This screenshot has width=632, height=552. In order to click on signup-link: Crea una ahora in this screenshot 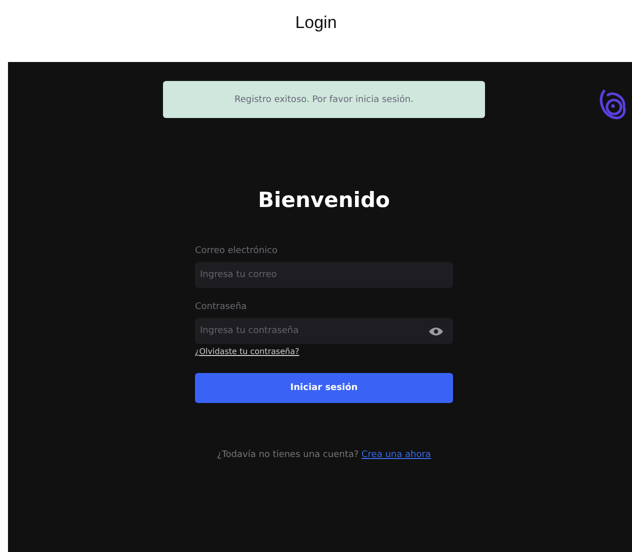, I will do `click(396, 455)`.